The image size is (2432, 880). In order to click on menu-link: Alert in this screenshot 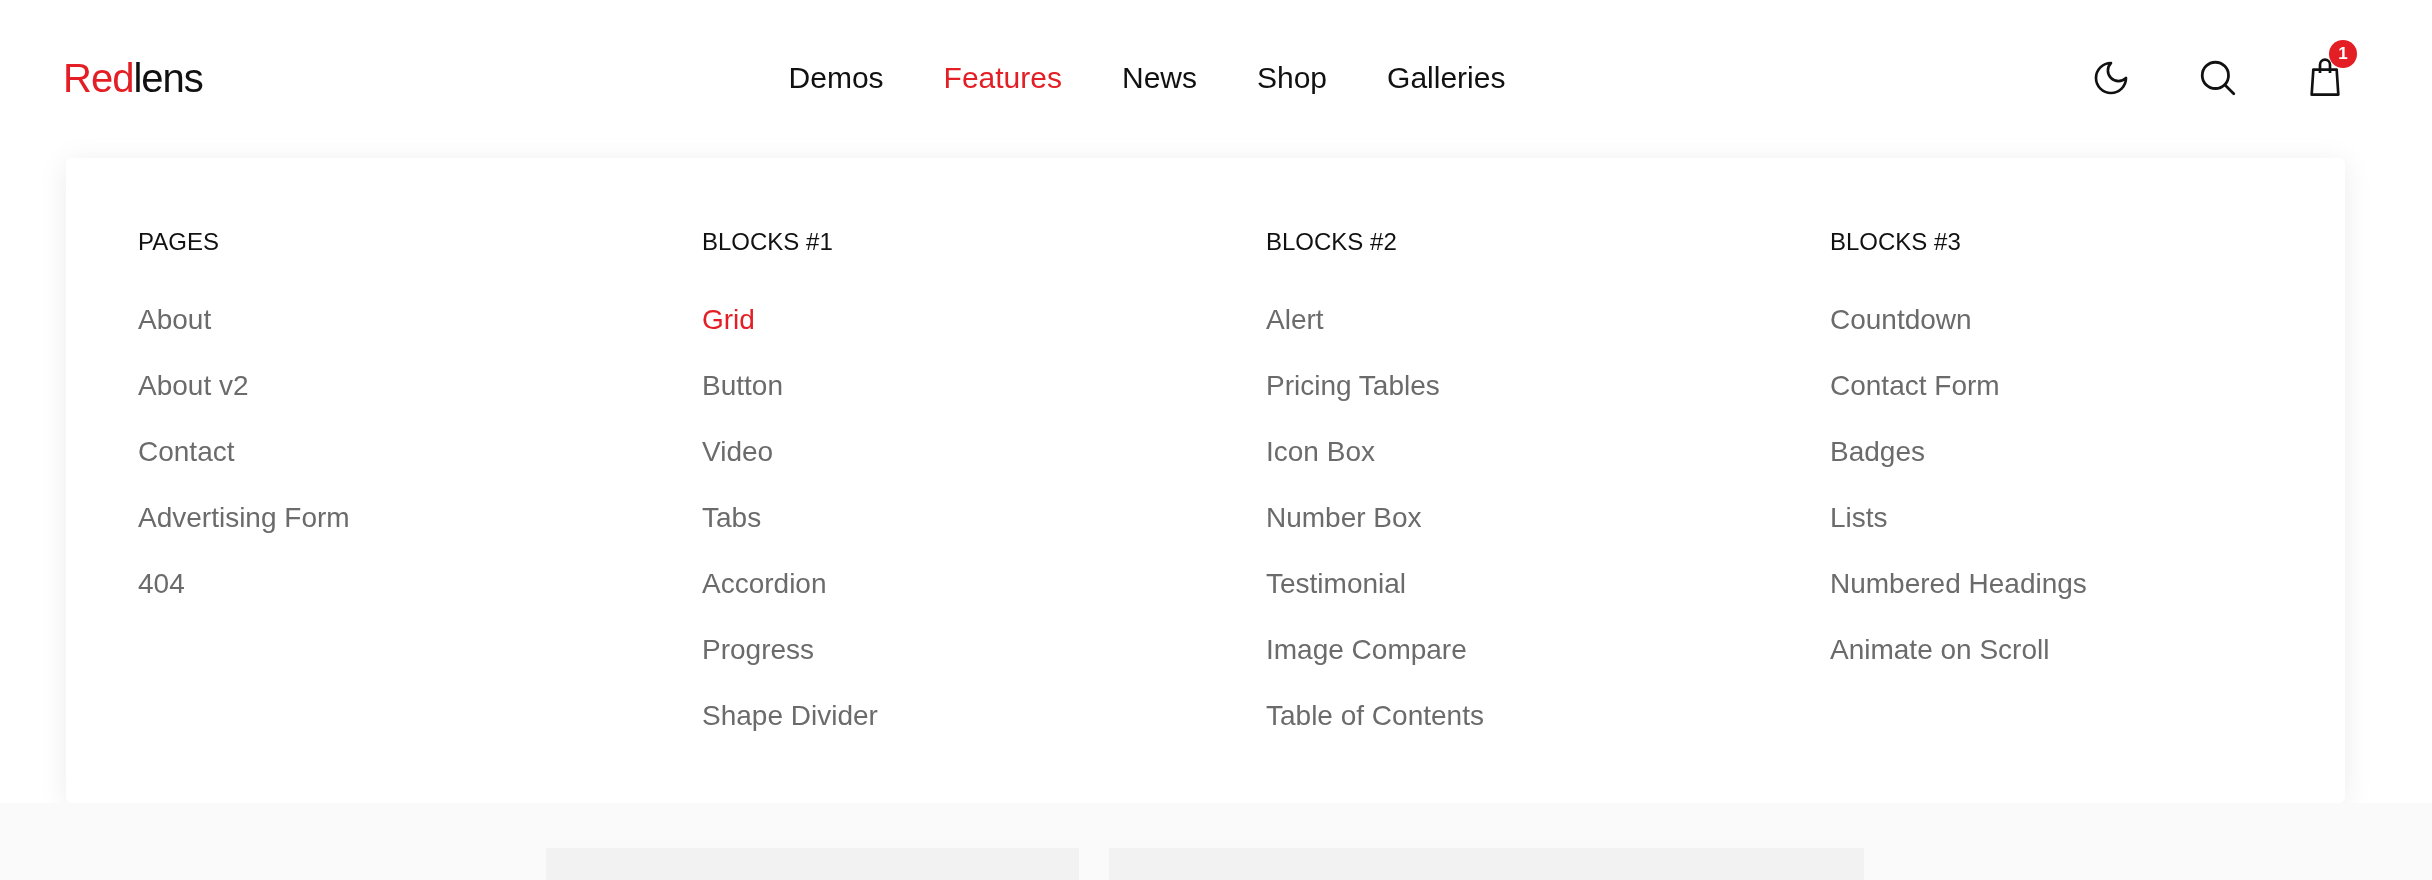, I will do `click(1295, 335)`.